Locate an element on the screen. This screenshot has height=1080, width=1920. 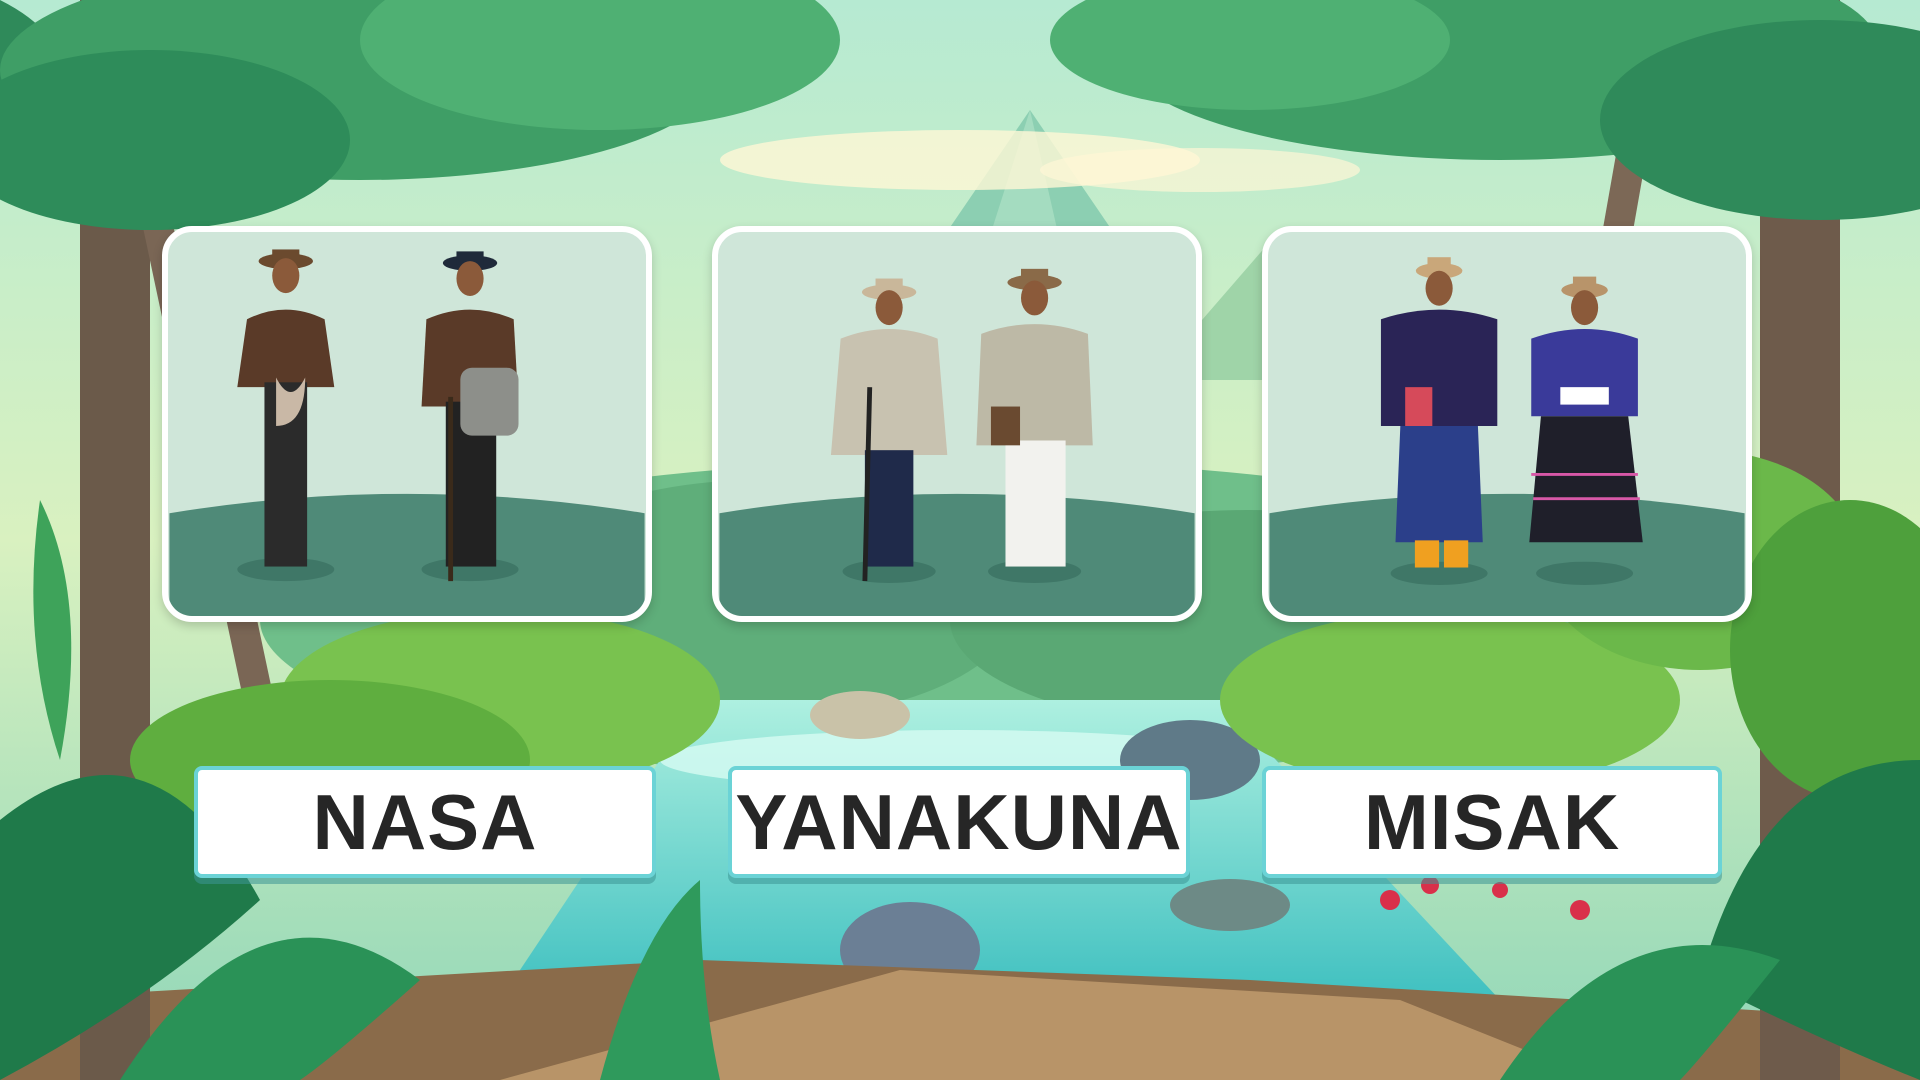
label-misak-text: MISAK is located at coordinates (1492, 821).